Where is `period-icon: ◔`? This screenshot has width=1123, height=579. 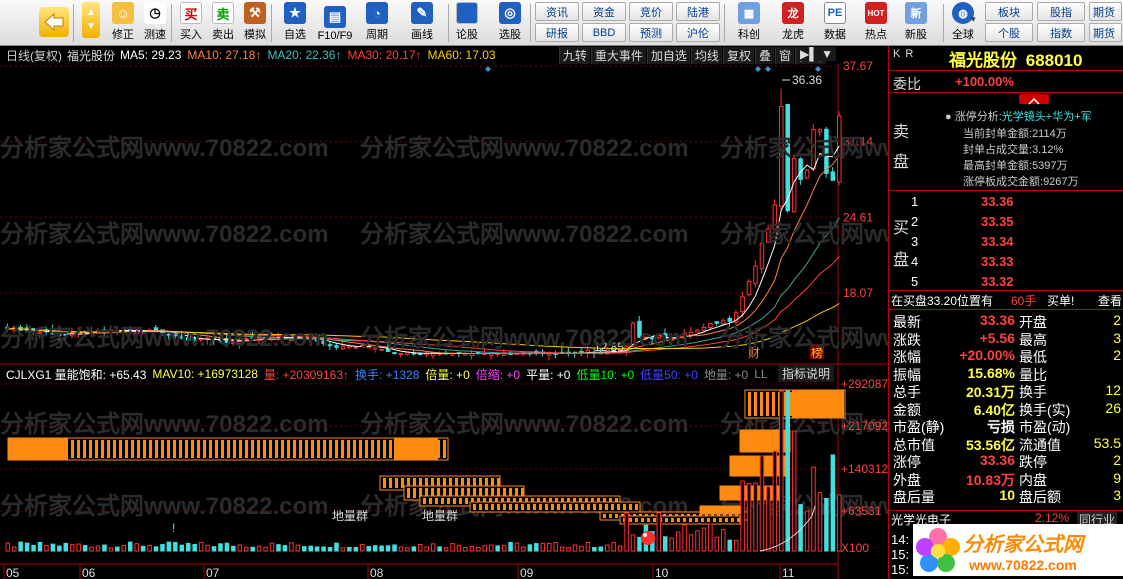 period-icon: ◔ is located at coordinates (377, 13).